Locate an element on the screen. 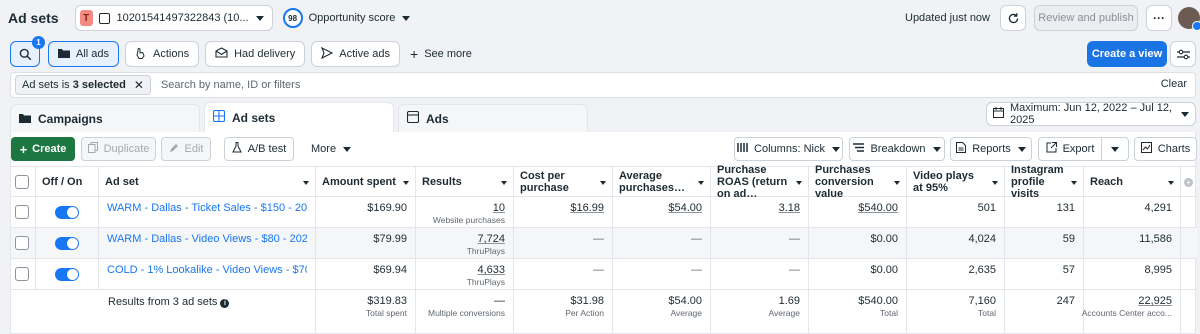 Image resolution: width=1200 pixels, height=334 pixels. charts-label: Charts is located at coordinates (1174, 149).